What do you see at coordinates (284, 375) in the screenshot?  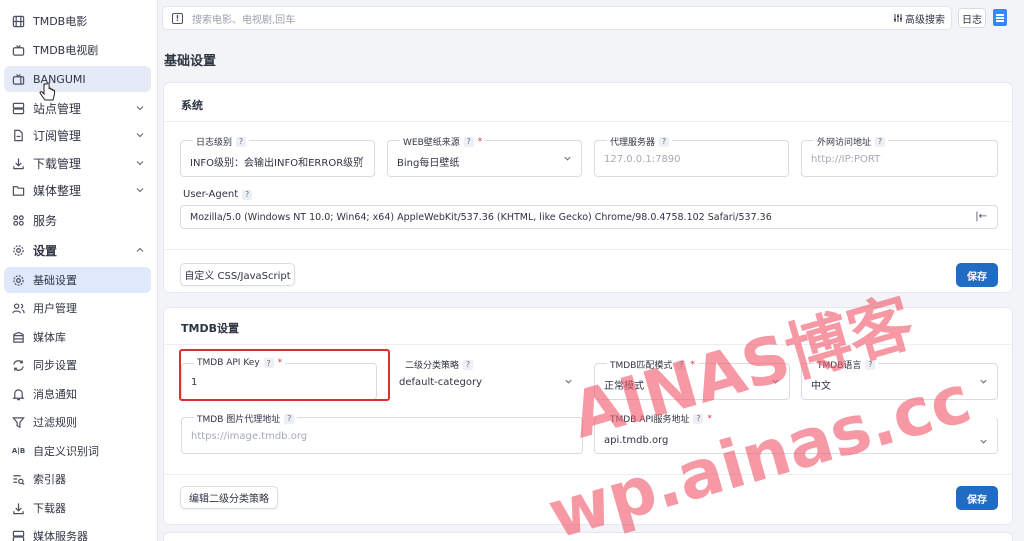 I see `highlight-box` at bounding box center [284, 375].